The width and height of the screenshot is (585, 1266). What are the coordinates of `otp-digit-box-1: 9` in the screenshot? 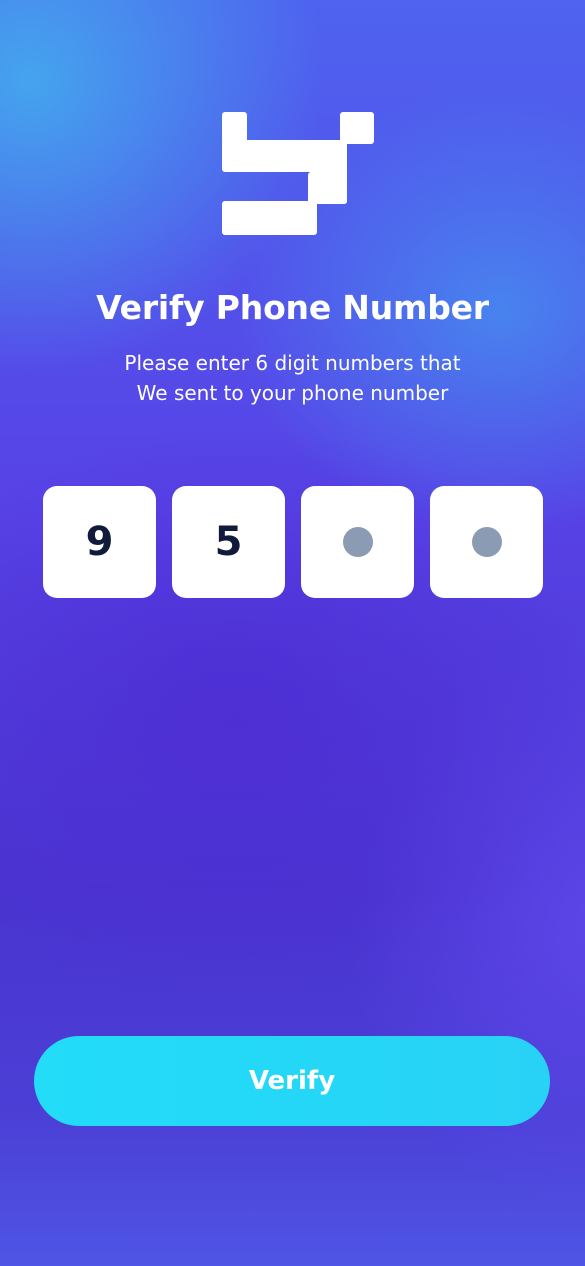 It's located at (99, 542).